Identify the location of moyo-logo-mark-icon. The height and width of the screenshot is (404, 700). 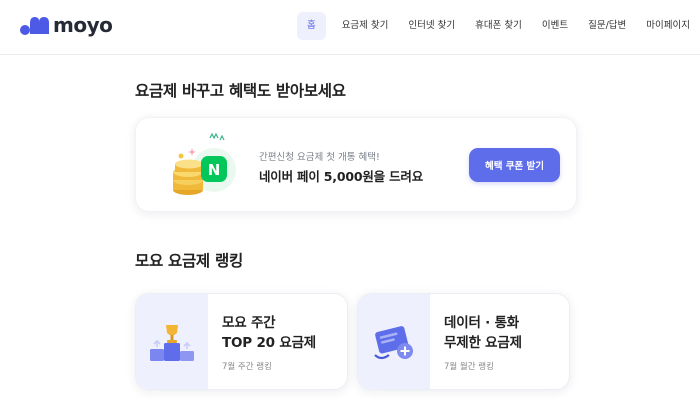
(34, 26).